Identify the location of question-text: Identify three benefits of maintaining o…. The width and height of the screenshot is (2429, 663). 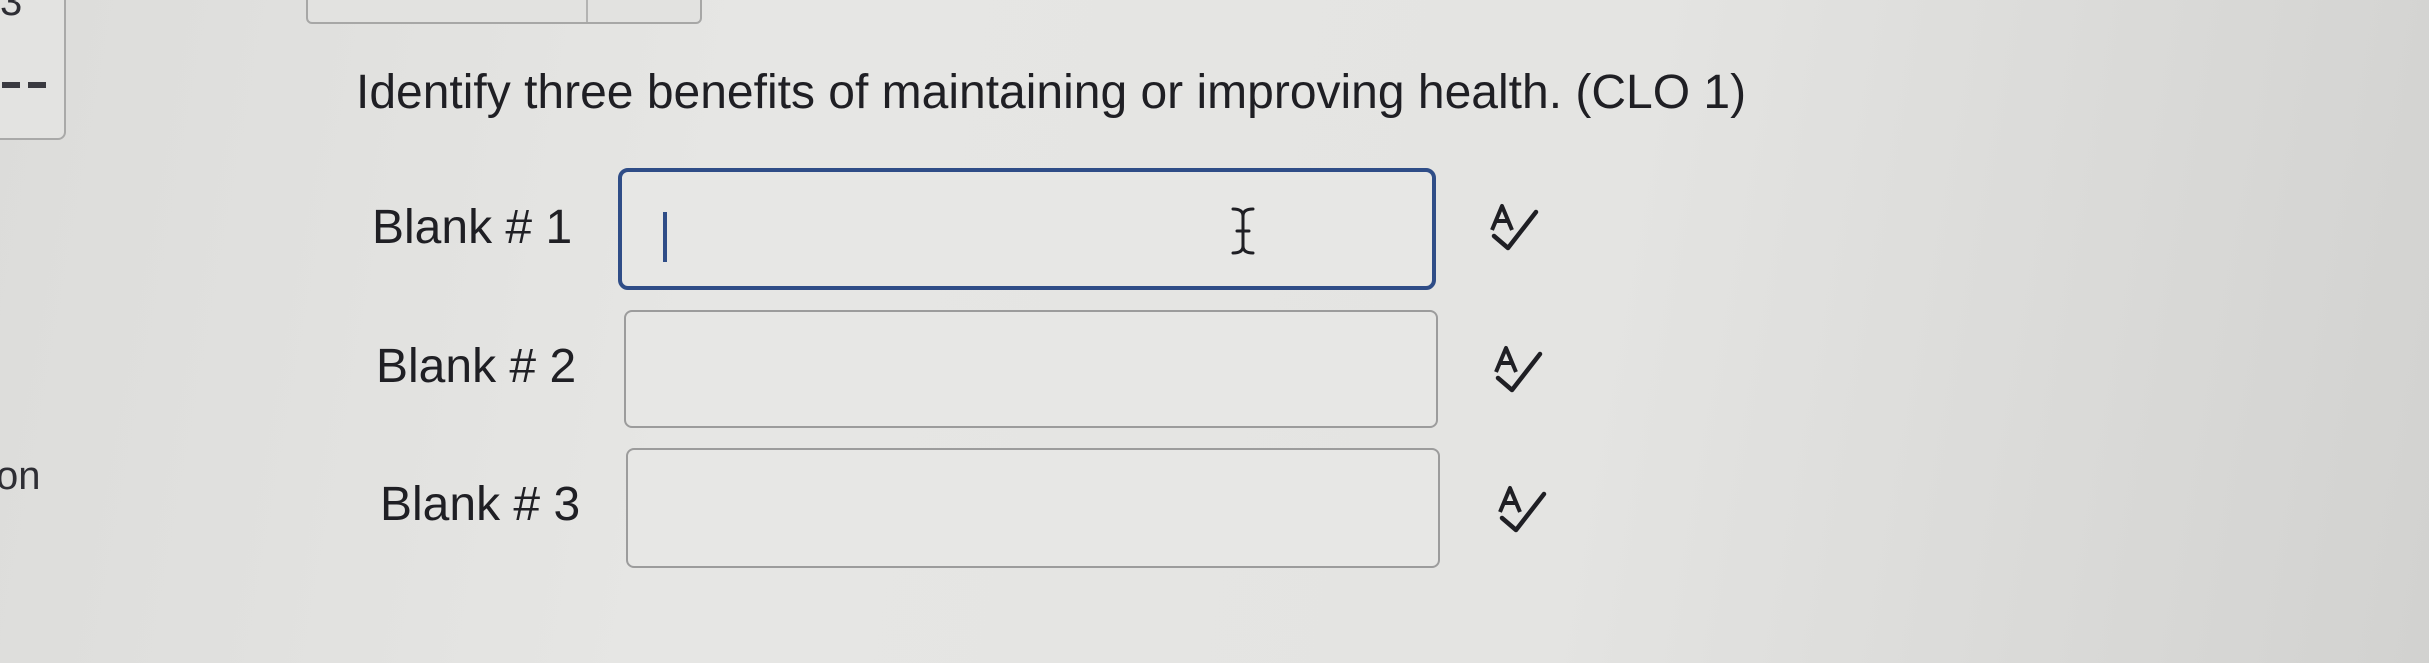
(1051, 92).